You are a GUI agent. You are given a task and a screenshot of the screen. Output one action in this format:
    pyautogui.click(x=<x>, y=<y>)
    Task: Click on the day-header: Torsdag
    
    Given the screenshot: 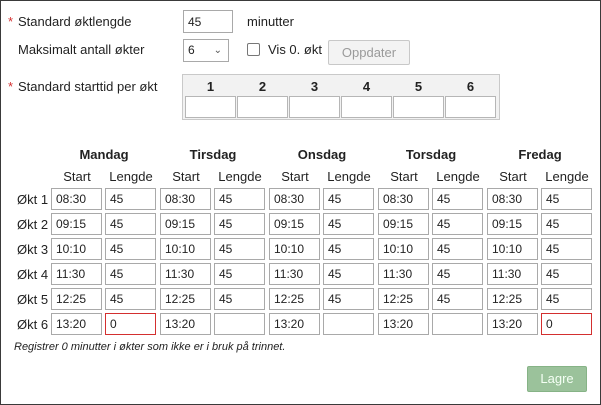 What is the action you would take?
    pyautogui.click(x=431, y=154)
    